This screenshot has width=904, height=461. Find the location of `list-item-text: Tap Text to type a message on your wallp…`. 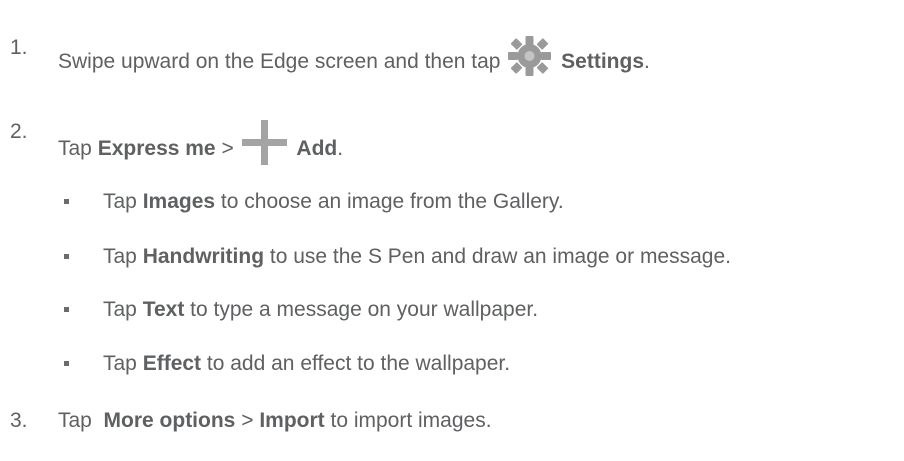

list-item-text: Tap Text to type a message on your wallp… is located at coordinates (320, 310).